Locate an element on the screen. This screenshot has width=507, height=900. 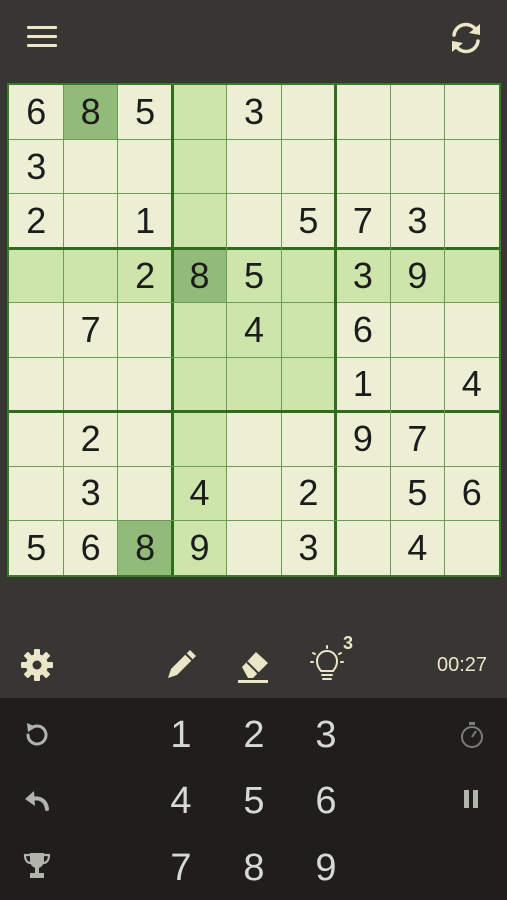
digit-key: 8 is located at coordinates (254, 868).